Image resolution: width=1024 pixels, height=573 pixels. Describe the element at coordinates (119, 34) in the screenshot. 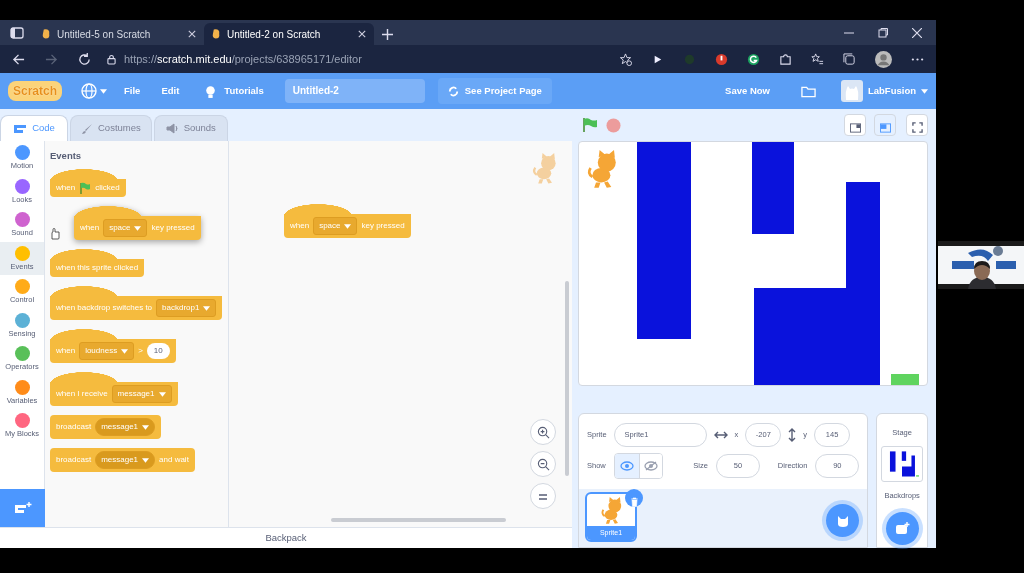

I see `browser-tab: Untitled-5 on Scratch` at that location.